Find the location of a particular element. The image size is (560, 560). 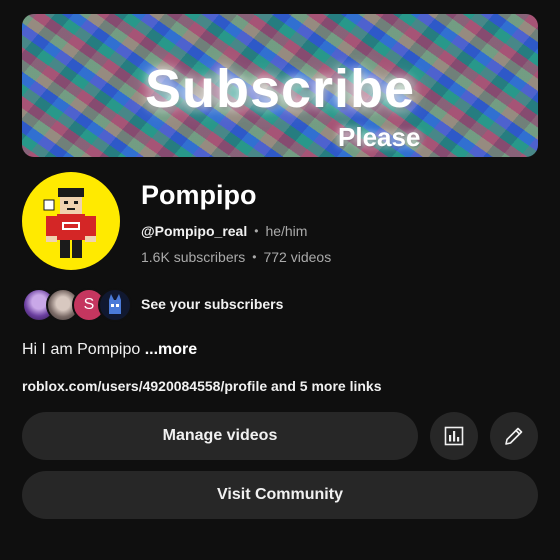

subscriber-avatar is located at coordinates (115, 305).